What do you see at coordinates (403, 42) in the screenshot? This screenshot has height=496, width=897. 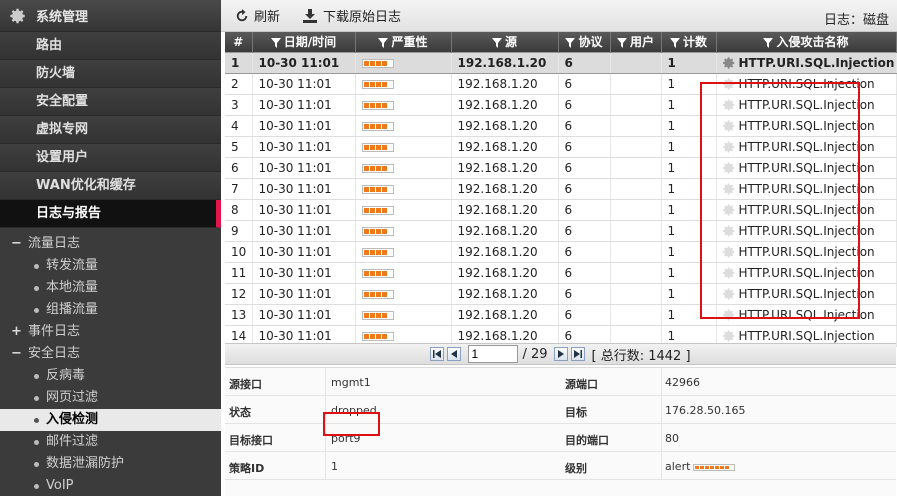 I see `col-header-severity: 严重性` at bounding box center [403, 42].